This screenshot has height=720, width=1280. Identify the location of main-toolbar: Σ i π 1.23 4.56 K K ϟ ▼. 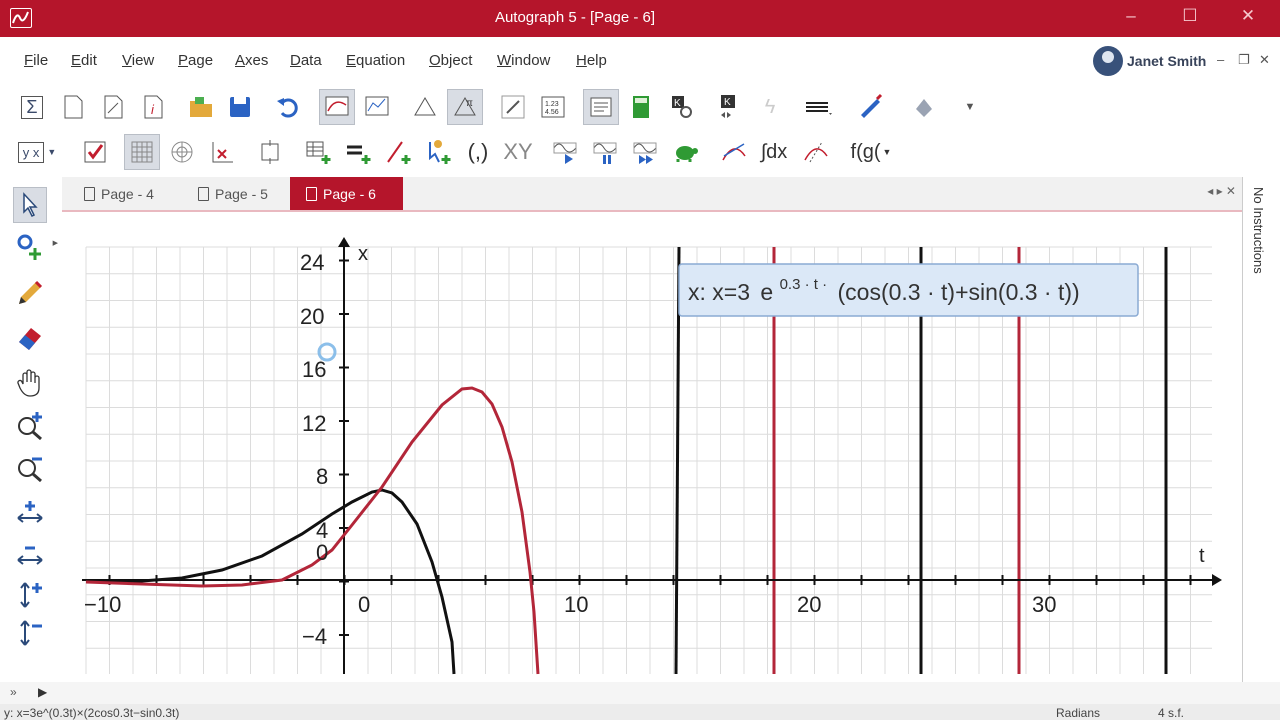
(640, 108).